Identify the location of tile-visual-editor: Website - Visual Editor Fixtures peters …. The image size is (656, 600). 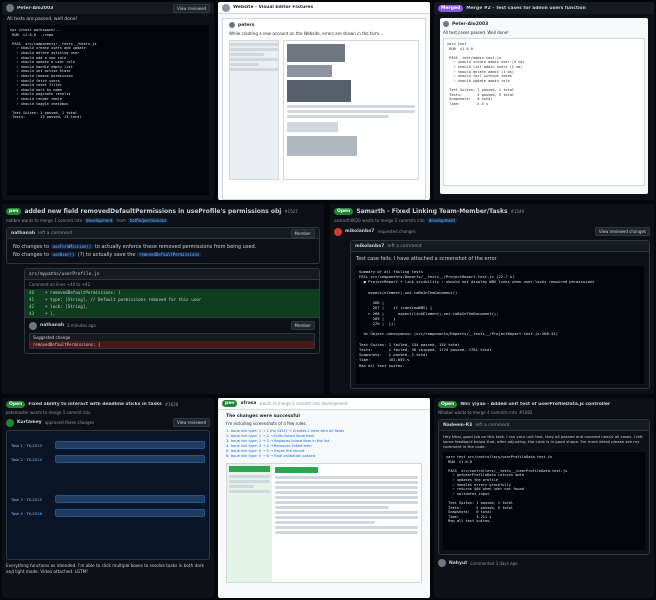
(324, 101).